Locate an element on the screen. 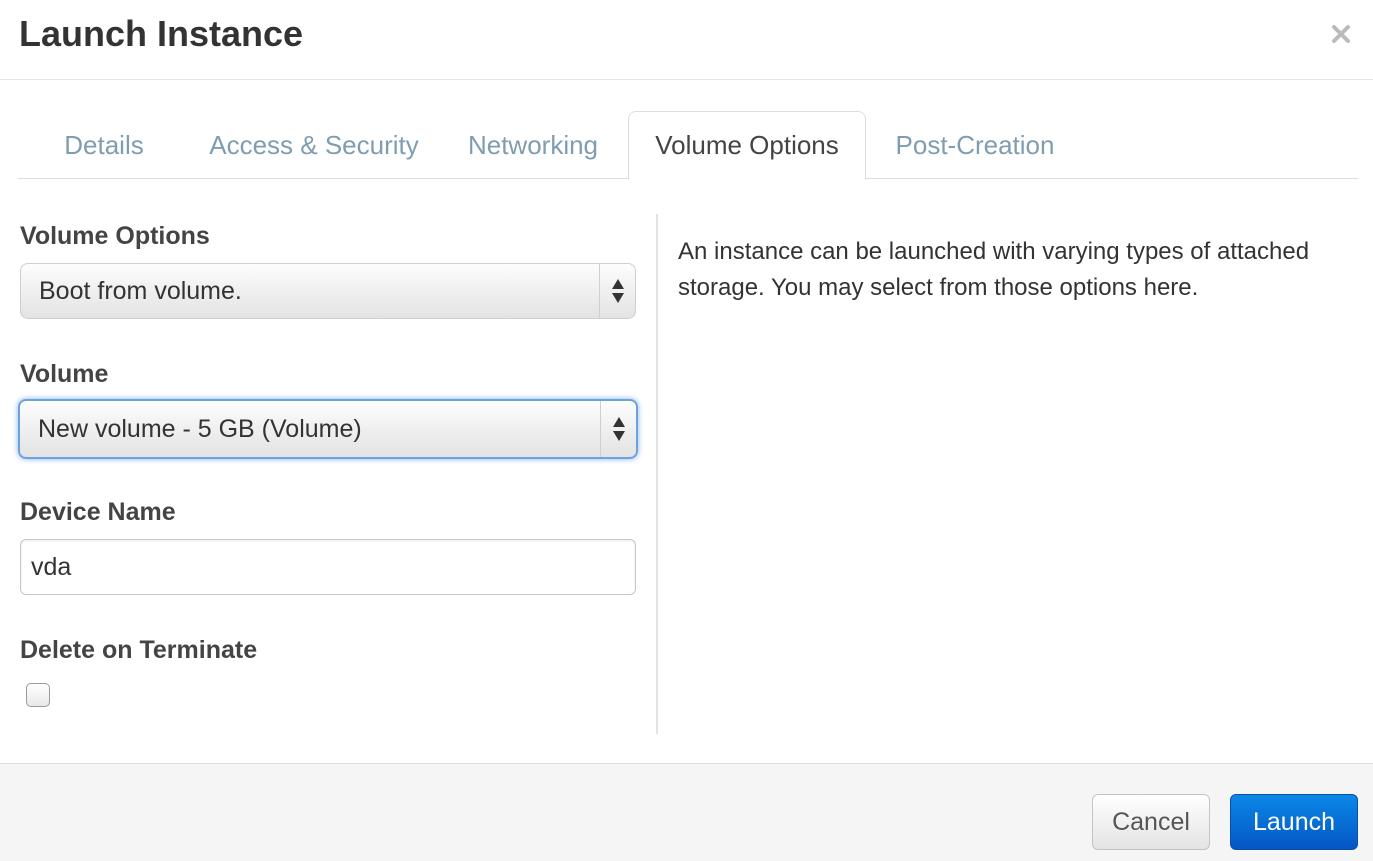 This screenshot has height=861, width=1373. tab-details: Details is located at coordinates (104, 145).